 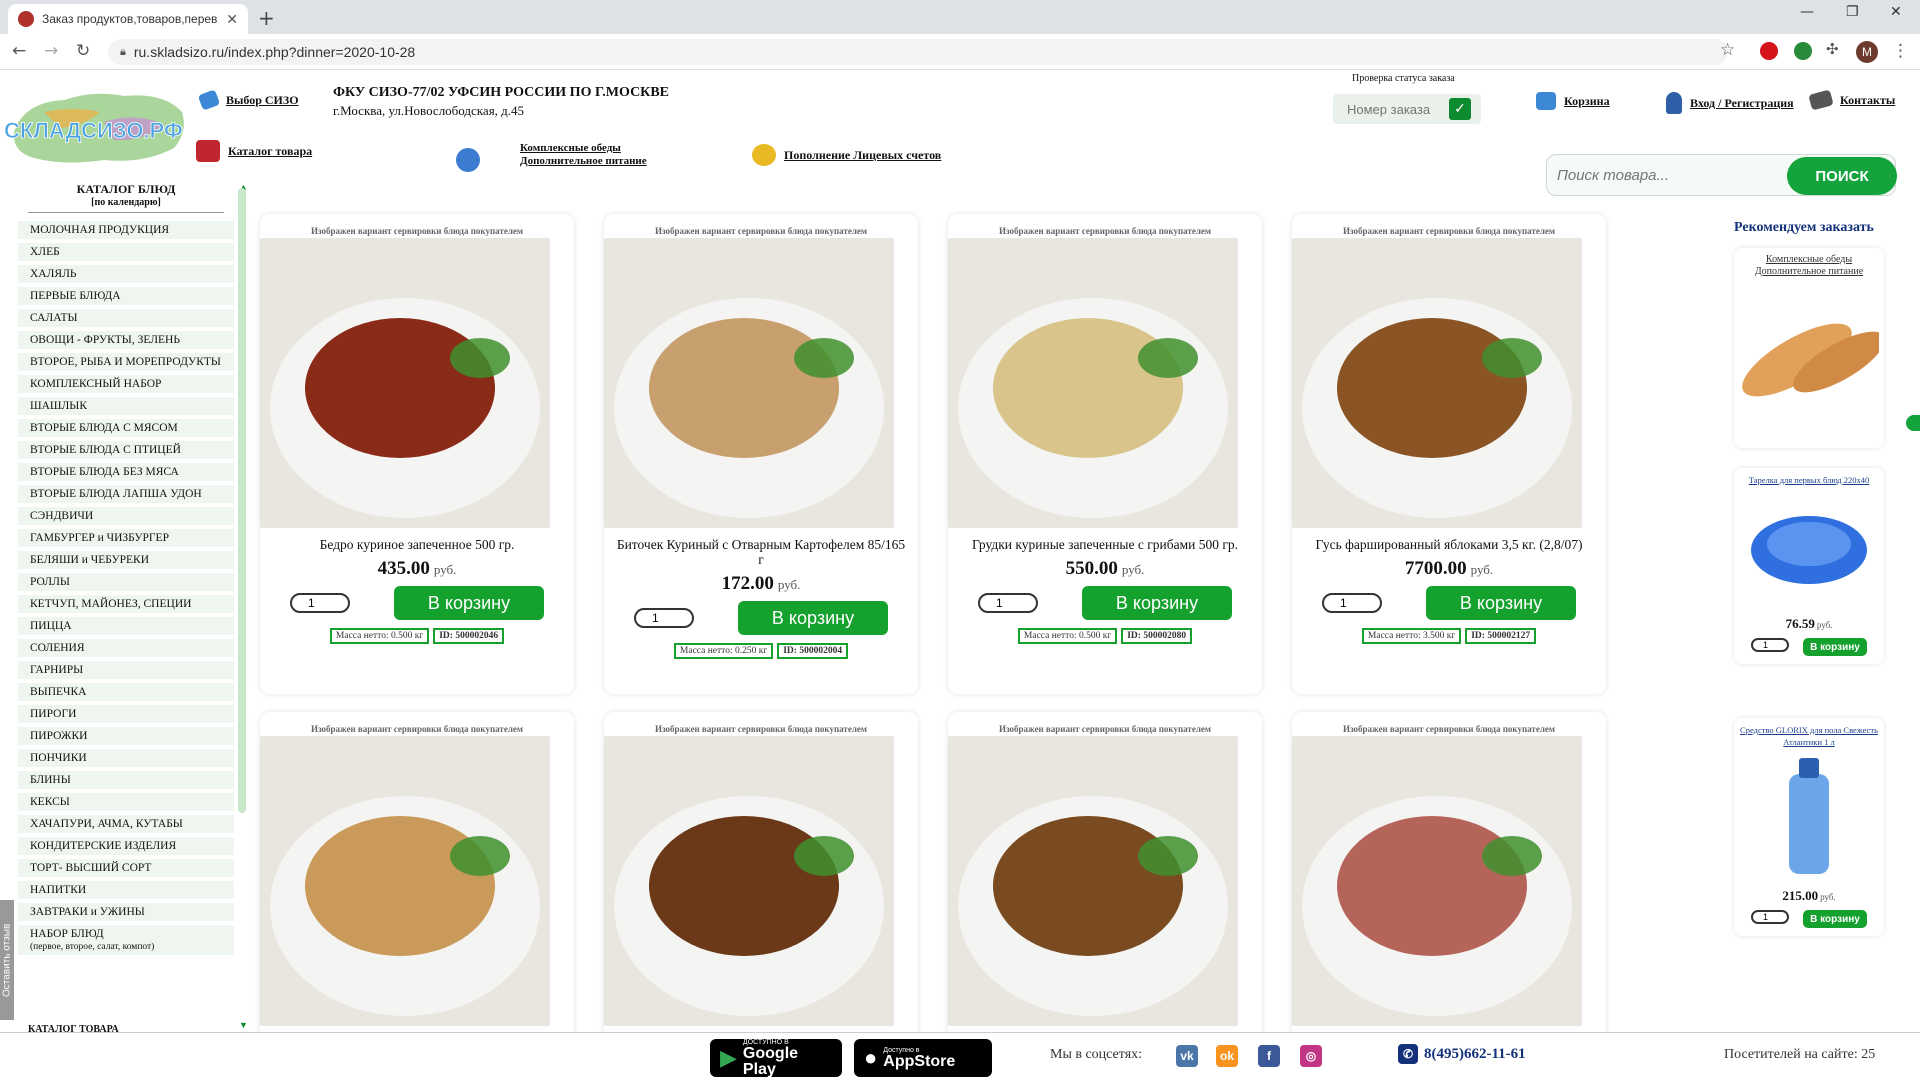 I want to click on instagram-icon: ◎, so click(x=1311, y=1056).